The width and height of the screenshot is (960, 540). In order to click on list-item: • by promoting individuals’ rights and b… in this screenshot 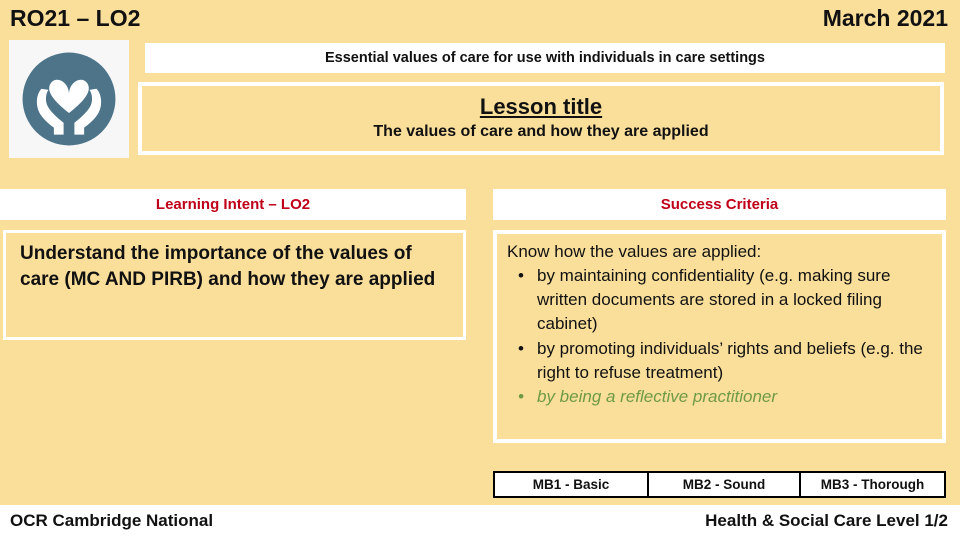, I will do `click(720, 361)`.